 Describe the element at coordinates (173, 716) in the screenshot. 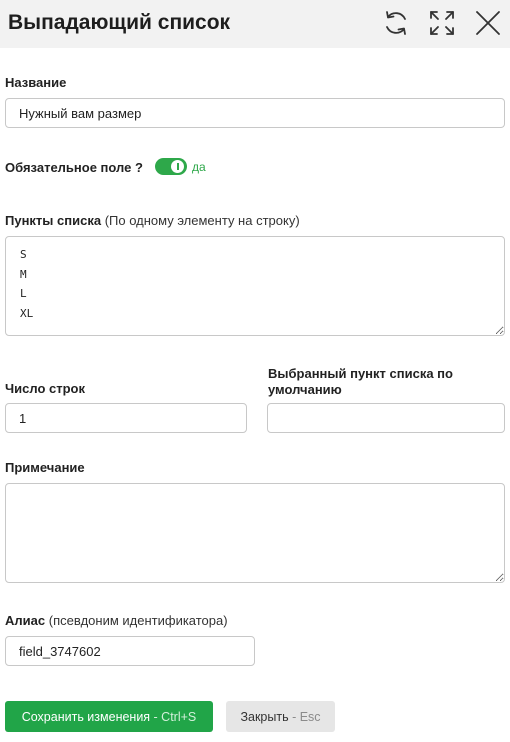

I see `save-shortcut: - Ctrl+S` at that location.